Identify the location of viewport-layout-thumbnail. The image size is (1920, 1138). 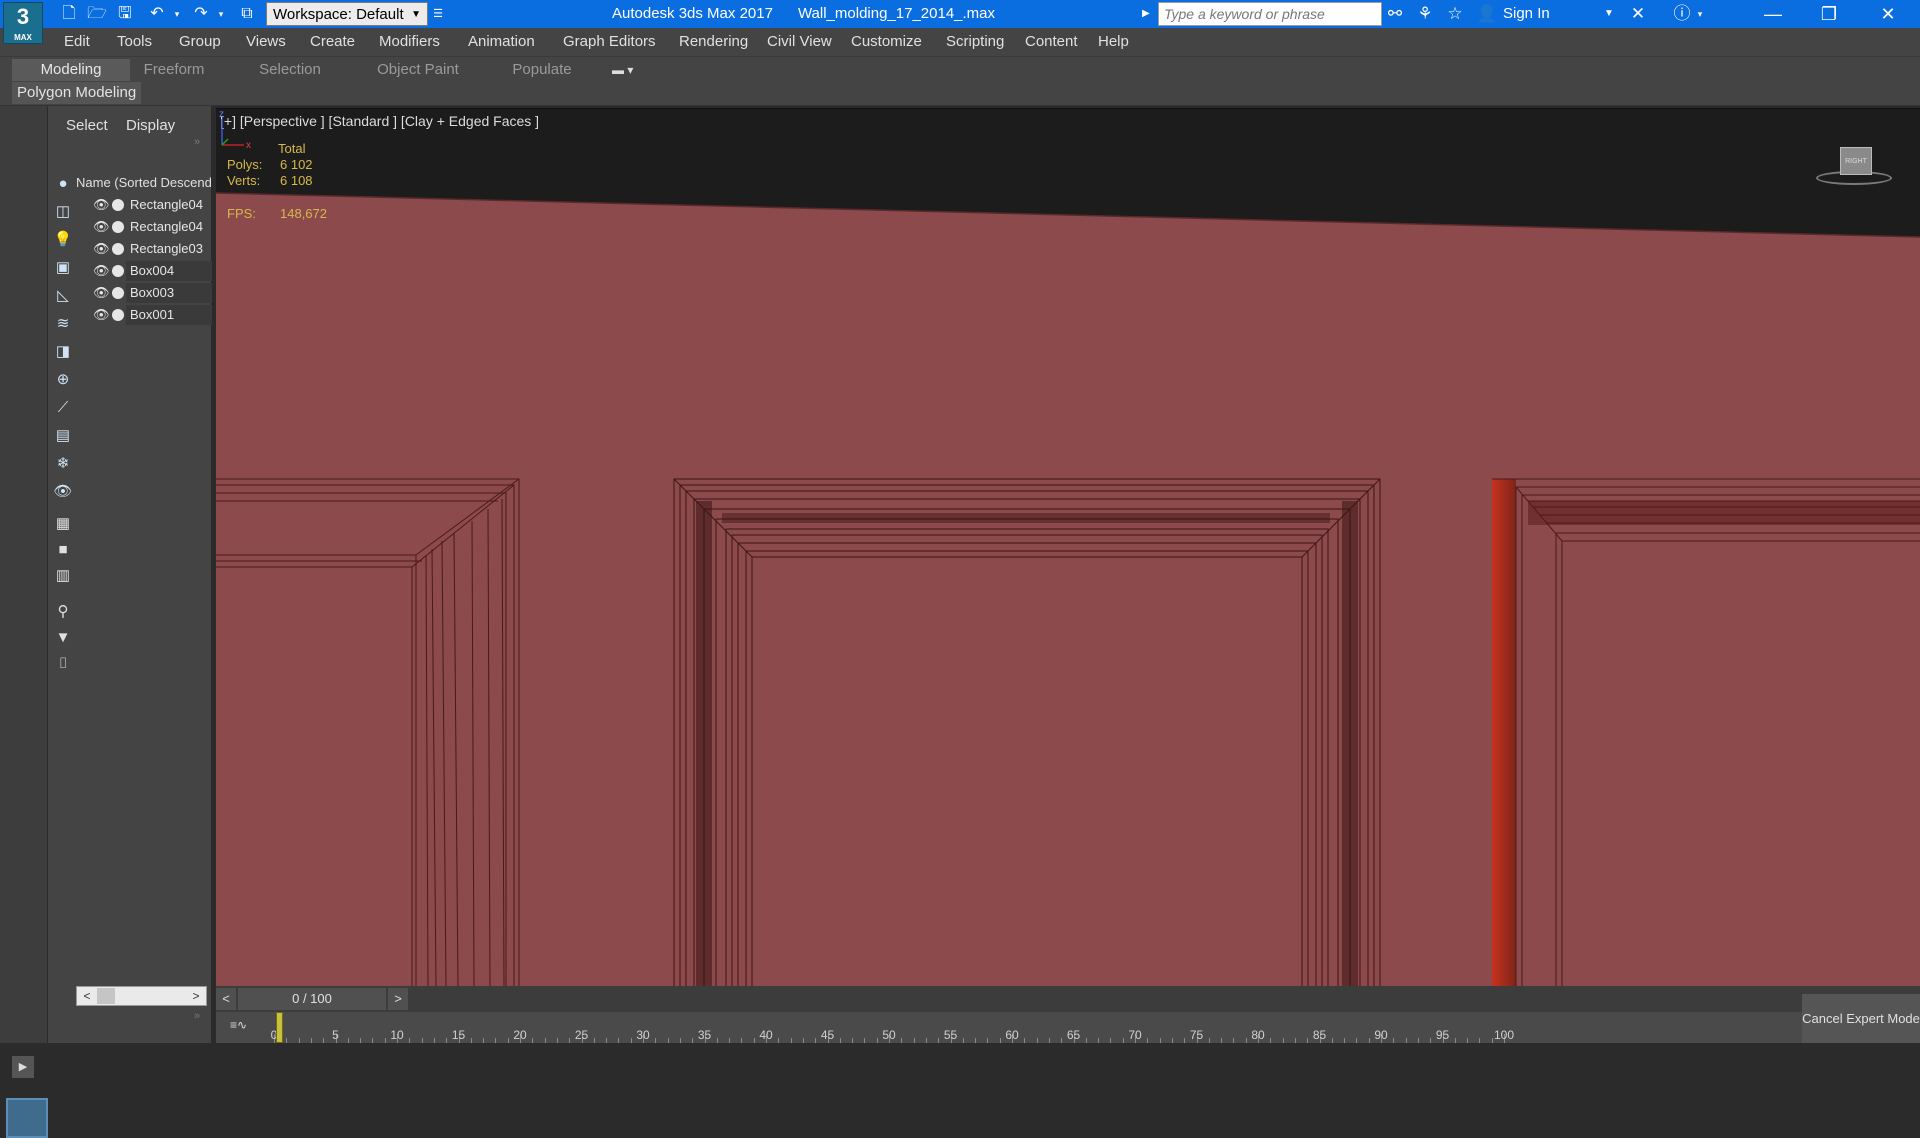
(27, 1118).